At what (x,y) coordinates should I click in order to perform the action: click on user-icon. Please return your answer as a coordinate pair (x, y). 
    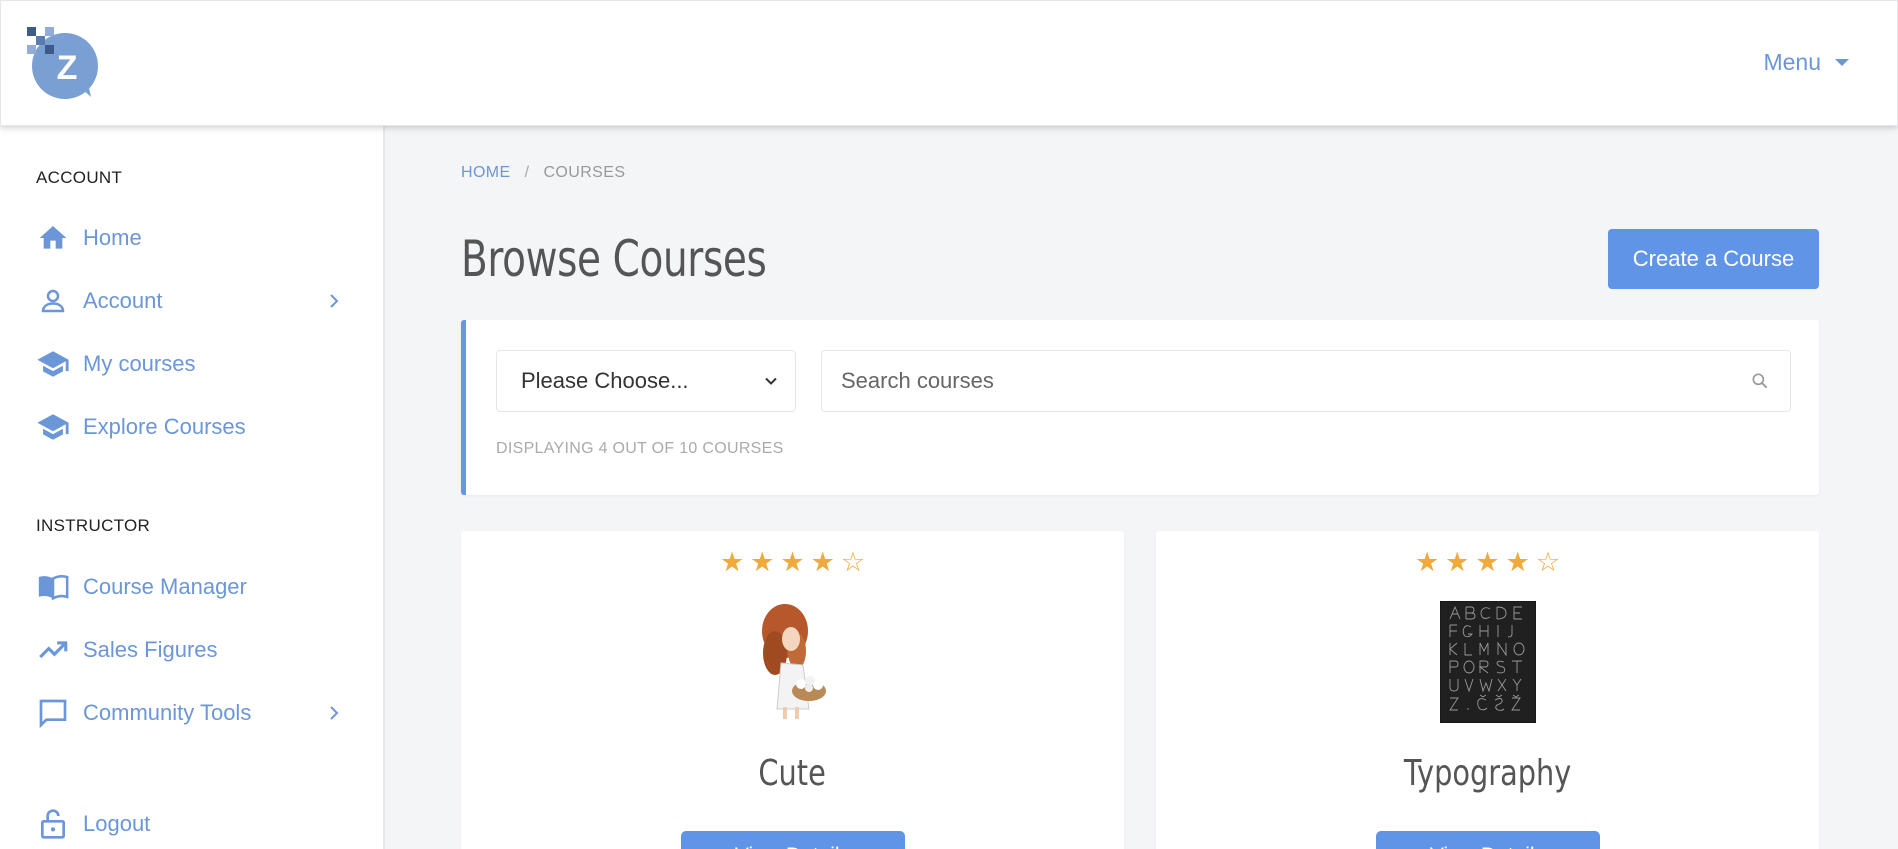
    Looking at the image, I should click on (53, 301).